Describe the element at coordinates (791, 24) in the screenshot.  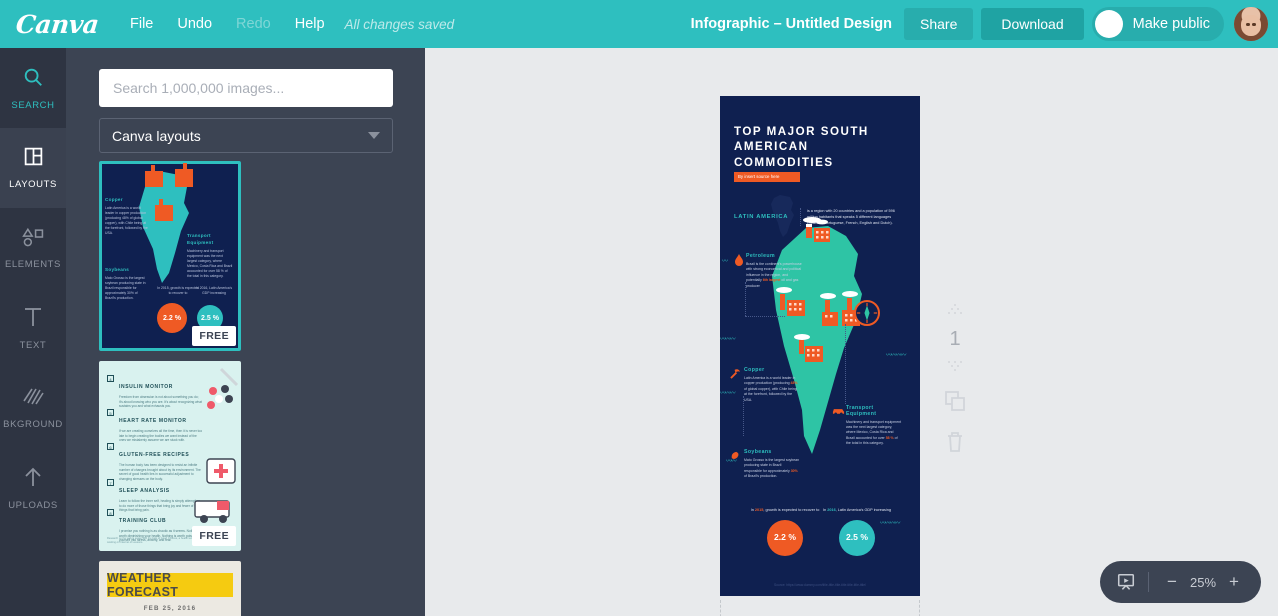
I see `document-title: Infographic – Untitled Design` at that location.